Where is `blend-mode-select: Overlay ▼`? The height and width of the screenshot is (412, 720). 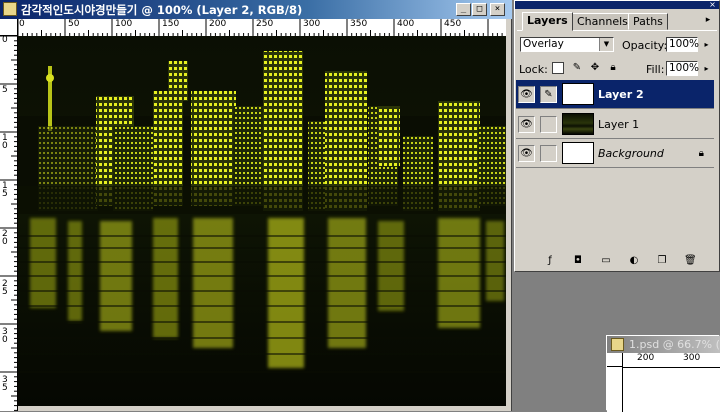
blend-mode-select: Overlay ▼ is located at coordinates (567, 44).